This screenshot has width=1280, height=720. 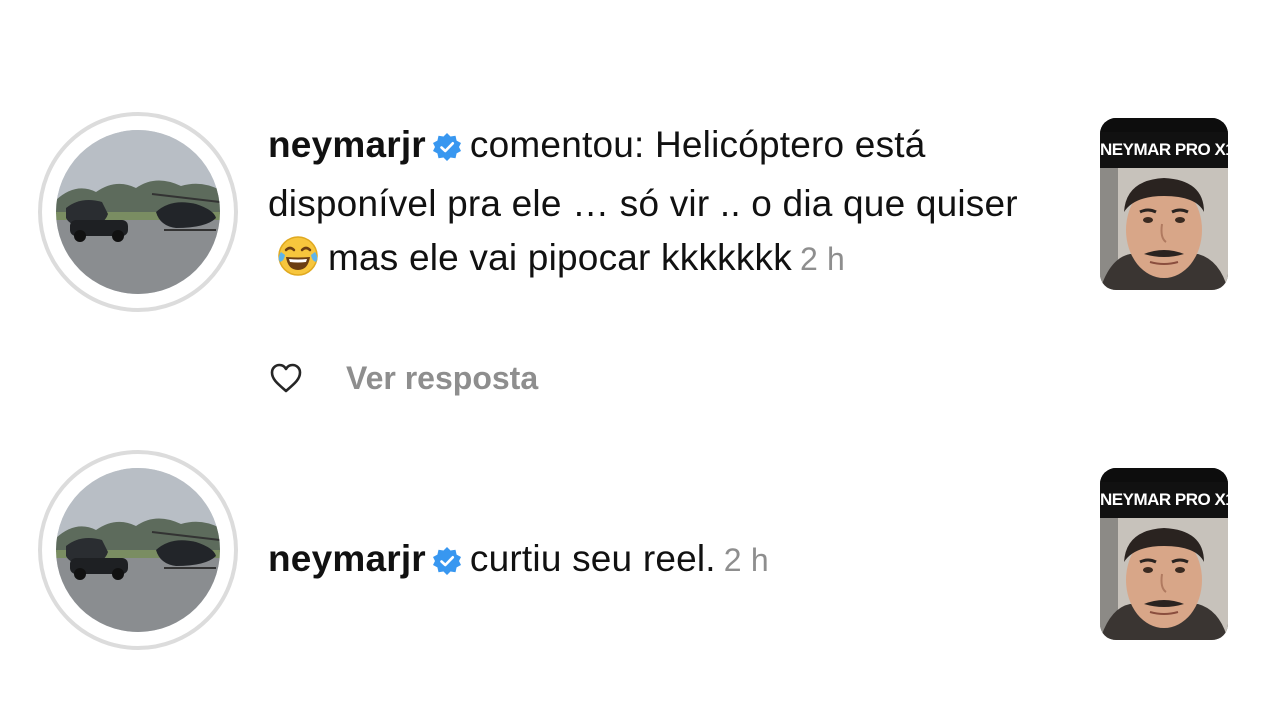 I want to click on comment-text-continued: mas ele vai pipocar kkkkkkk, so click(x=560, y=257).